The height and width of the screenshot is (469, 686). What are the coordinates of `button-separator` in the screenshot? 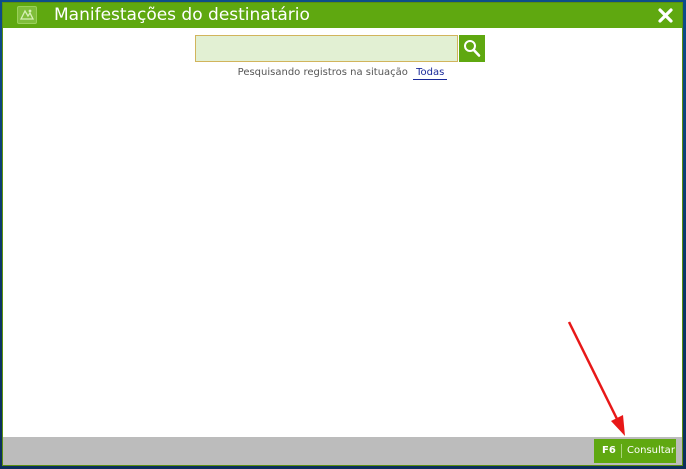 It's located at (621, 451).